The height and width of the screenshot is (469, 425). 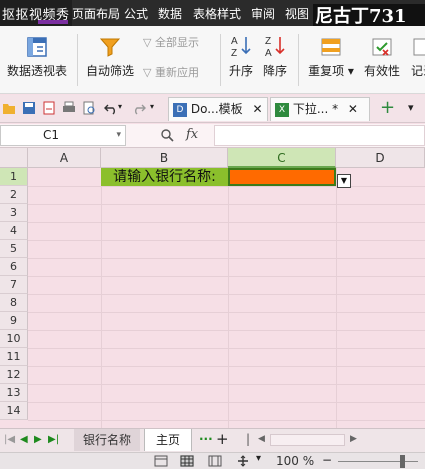 What do you see at coordinates (402, 461) in the screenshot?
I see `zoom-slider-thumb` at bounding box center [402, 461].